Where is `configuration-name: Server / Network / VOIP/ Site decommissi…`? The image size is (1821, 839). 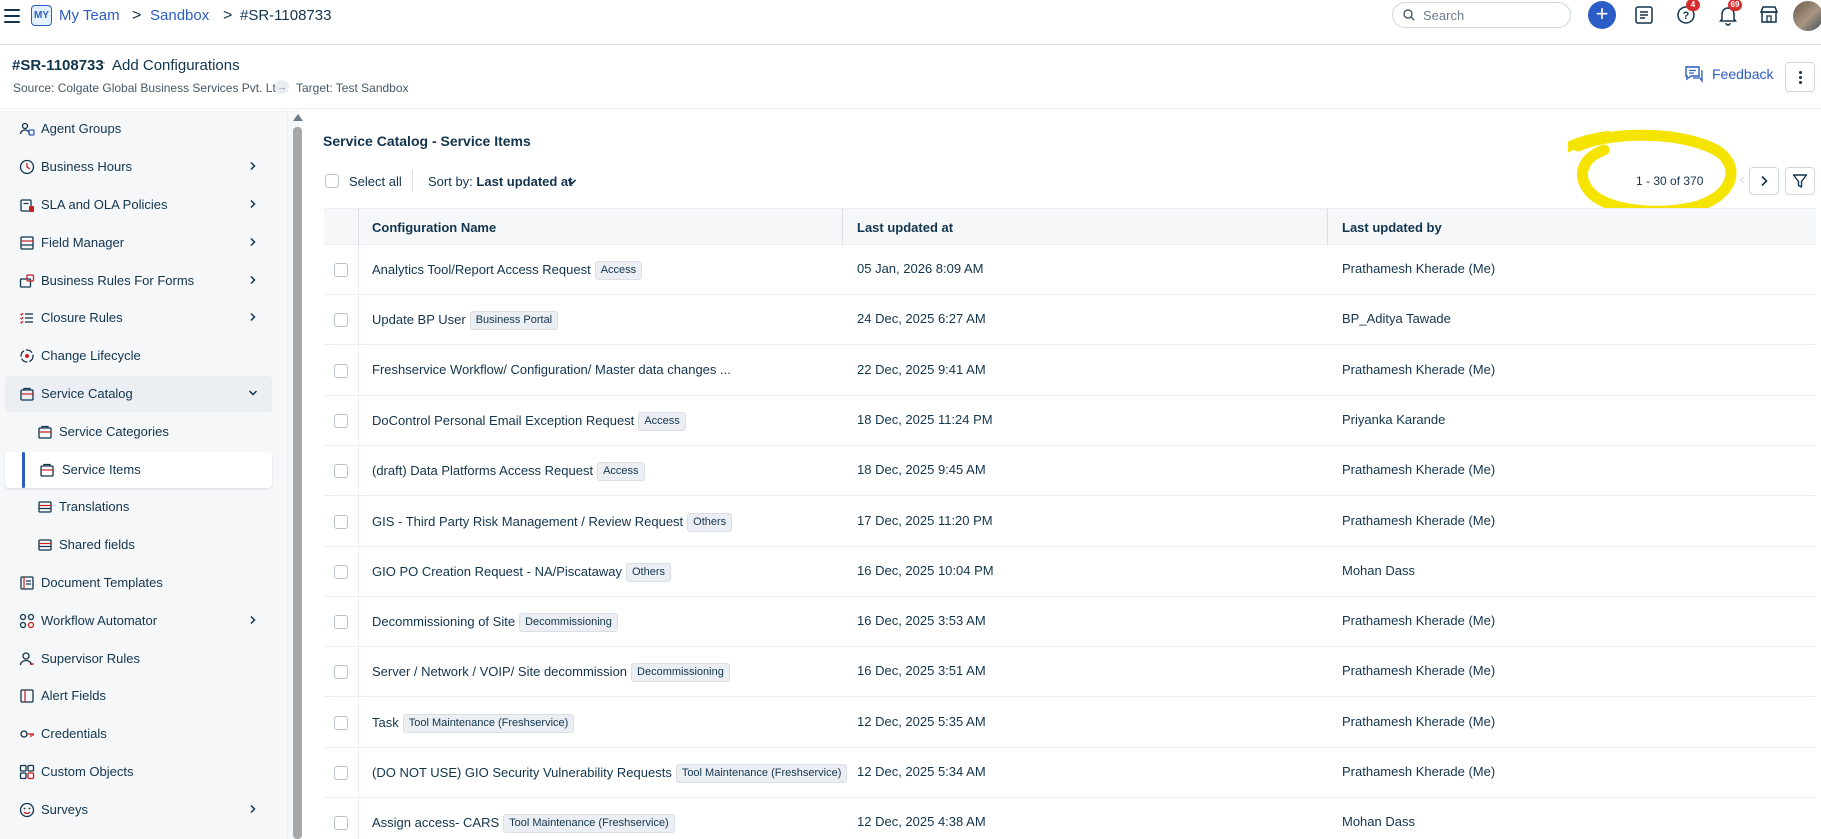 configuration-name: Server / Network / VOIP/ Site decommissi… is located at coordinates (499, 671).